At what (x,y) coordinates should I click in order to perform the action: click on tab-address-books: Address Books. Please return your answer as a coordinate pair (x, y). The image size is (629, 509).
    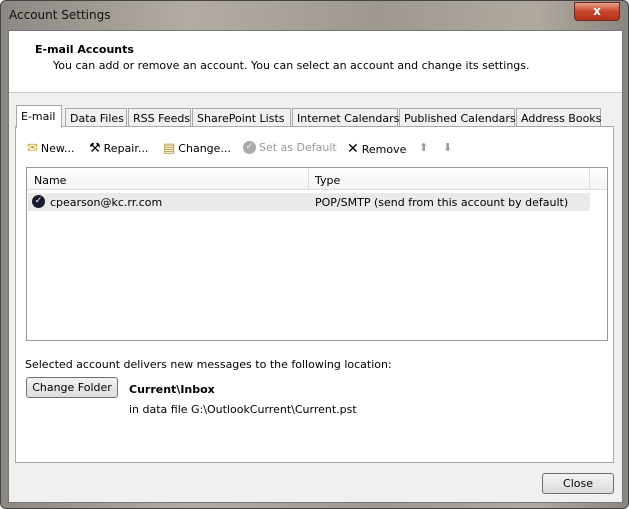
    Looking at the image, I should click on (558, 117).